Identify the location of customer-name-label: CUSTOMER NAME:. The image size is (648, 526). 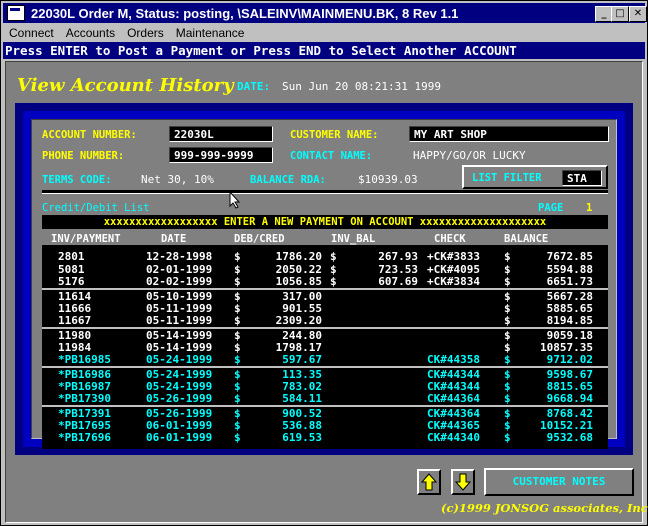
(334, 135).